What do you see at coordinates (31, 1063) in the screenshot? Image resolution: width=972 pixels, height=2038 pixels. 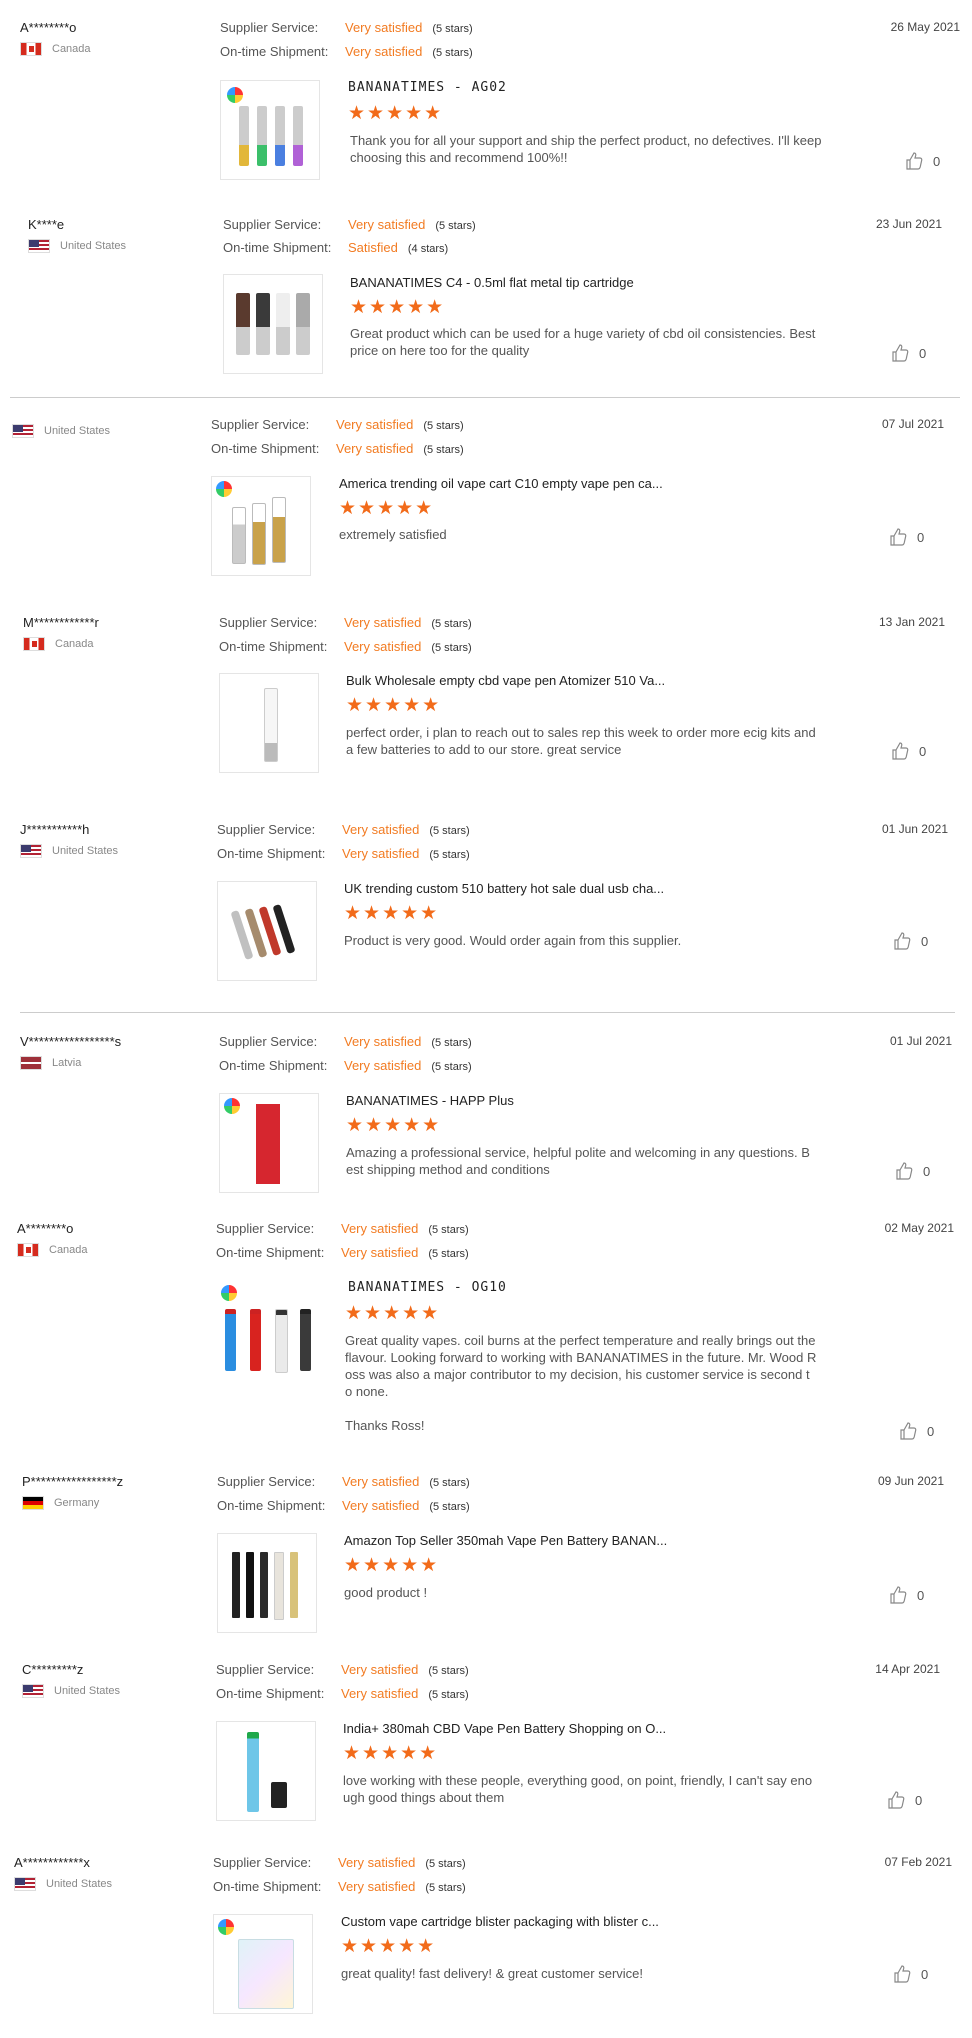 I see `latvia-flag-icon` at bounding box center [31, 1063].